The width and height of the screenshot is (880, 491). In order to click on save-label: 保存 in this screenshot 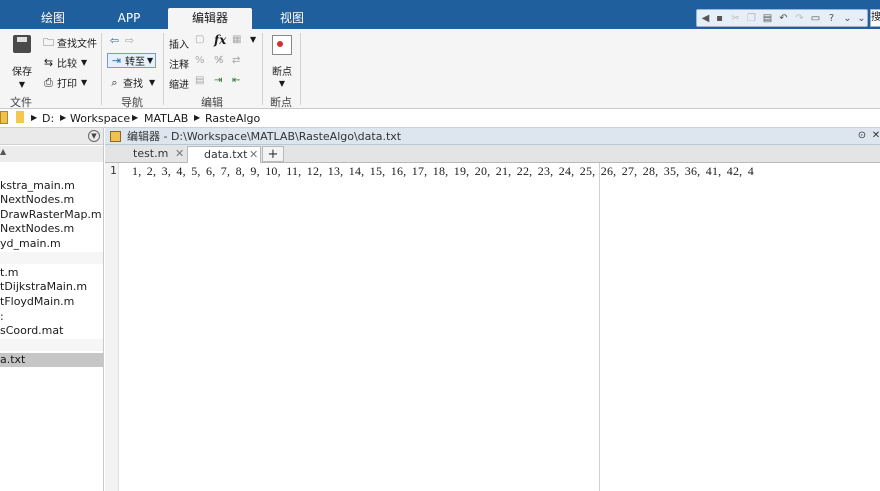, I will do `click(22, 72)`.